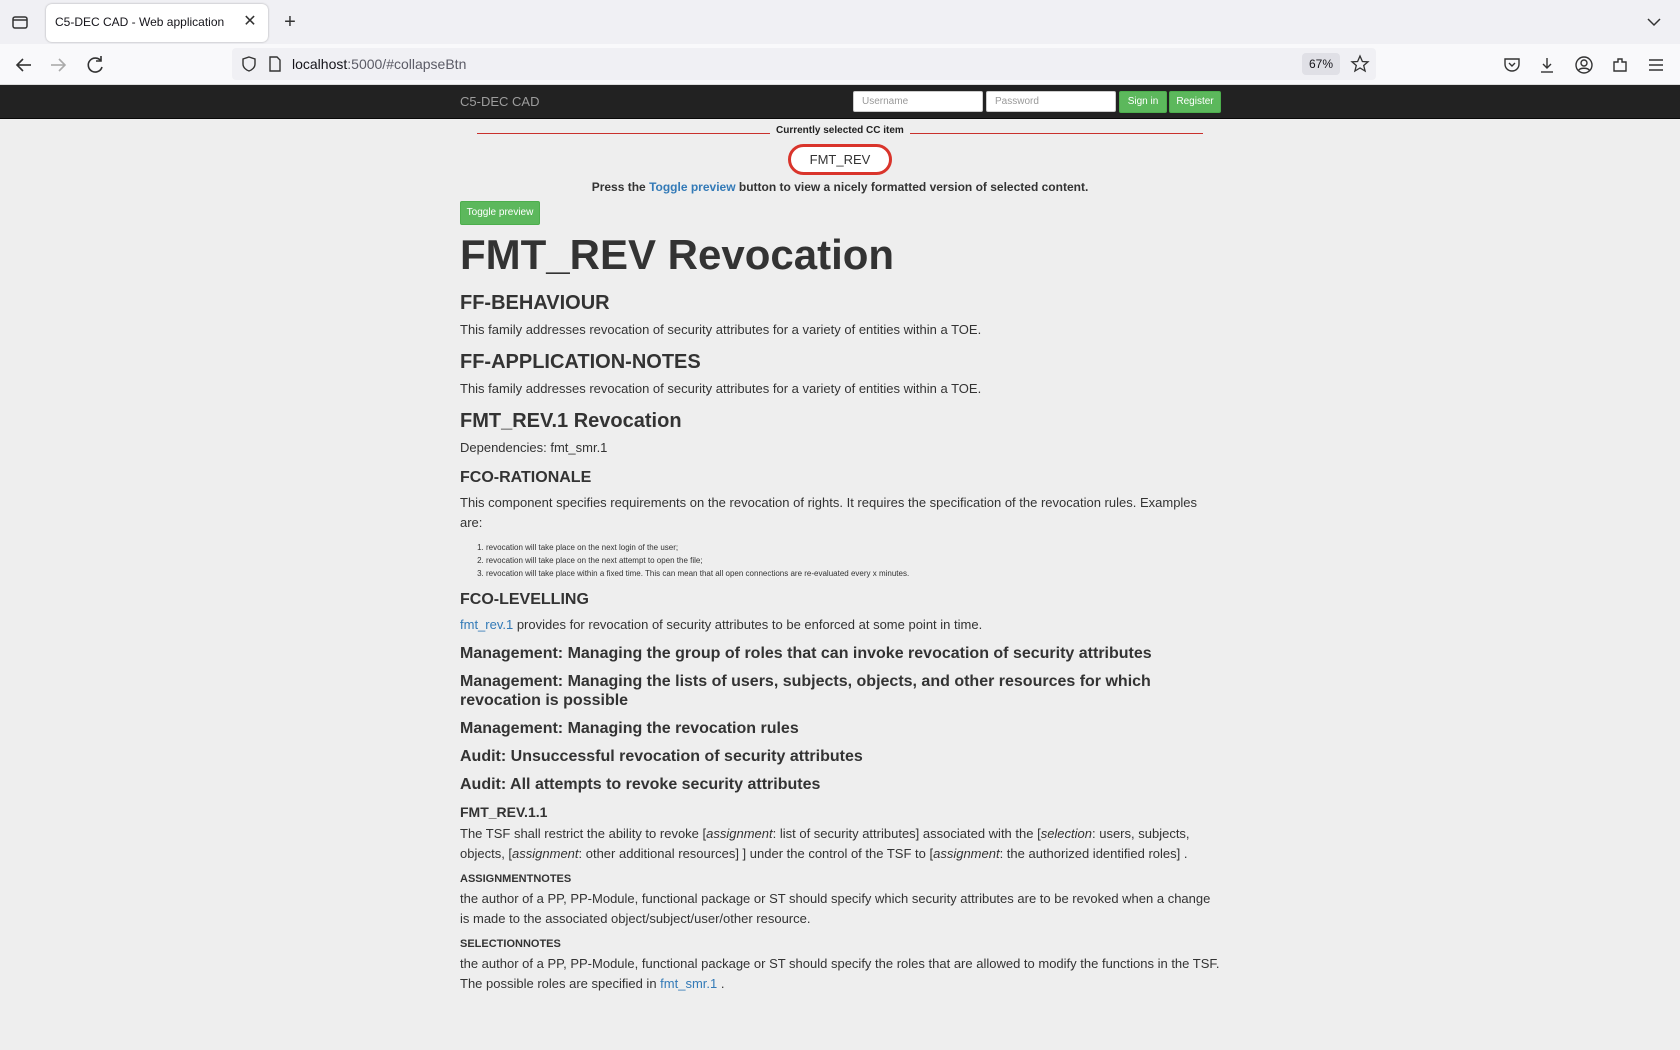 The height and width of the screenshot is (1050, 1680). I want to click on sign-in-button: Sign in, so click(1143, 102).